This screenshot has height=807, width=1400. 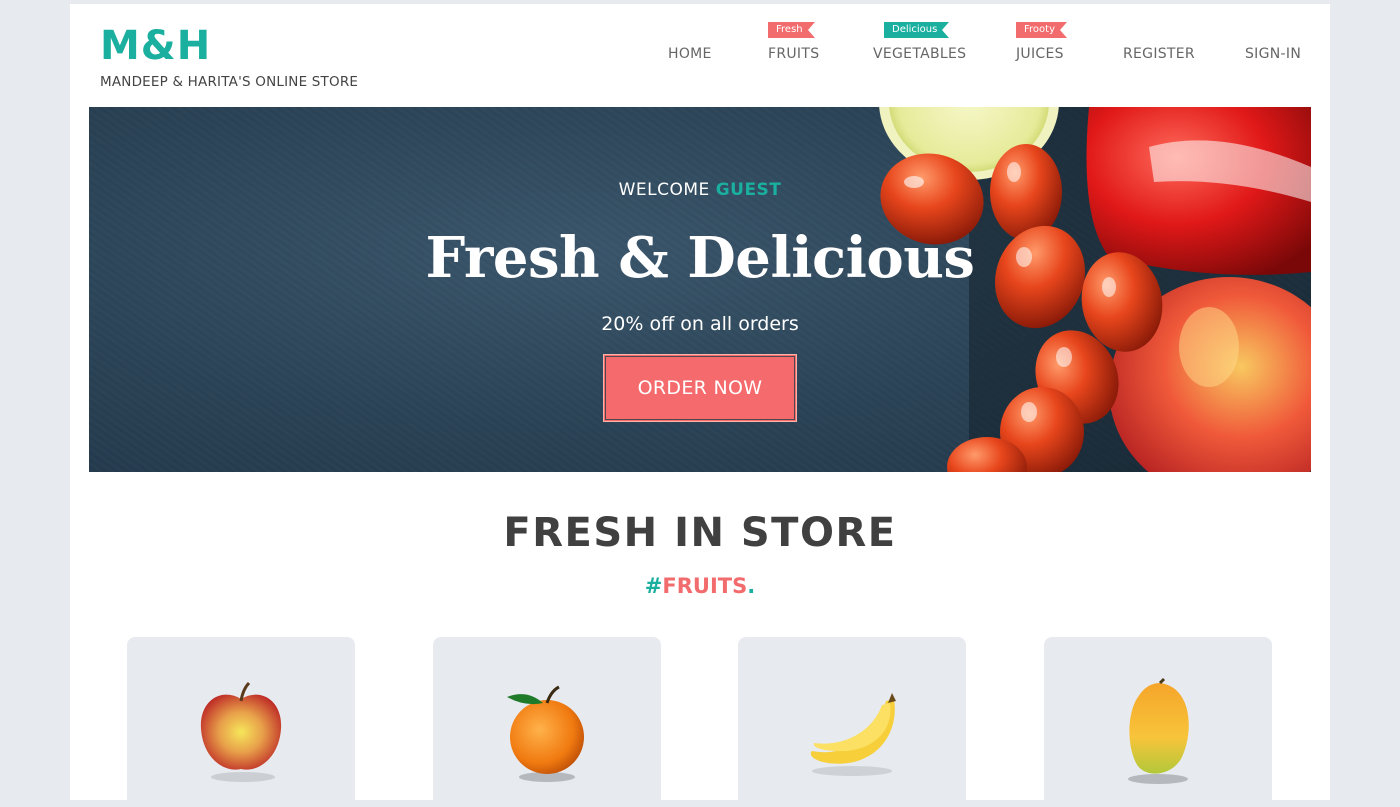 What do you see at coordinates (748, 190) in the screenshot?
I see `welcome-user: GUEST` at bounding box center [748, 190].